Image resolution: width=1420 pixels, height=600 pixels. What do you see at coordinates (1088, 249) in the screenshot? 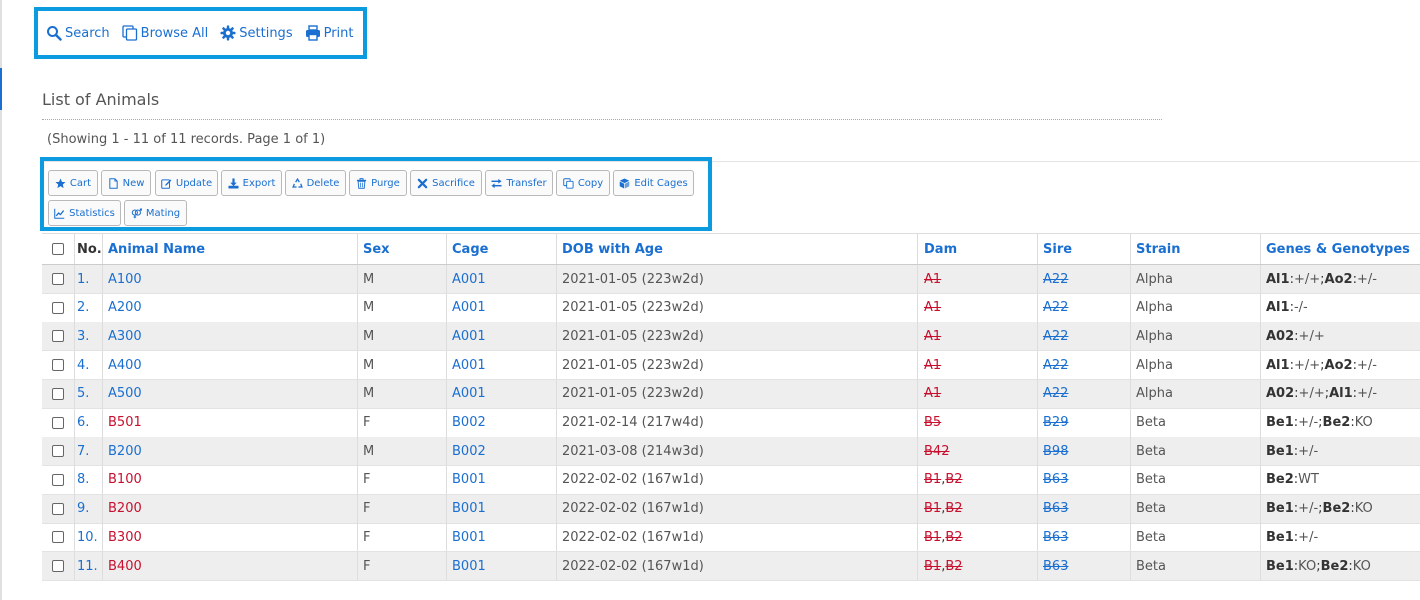
I see `col-sire: Sire` at bounding box center [1088, 249].